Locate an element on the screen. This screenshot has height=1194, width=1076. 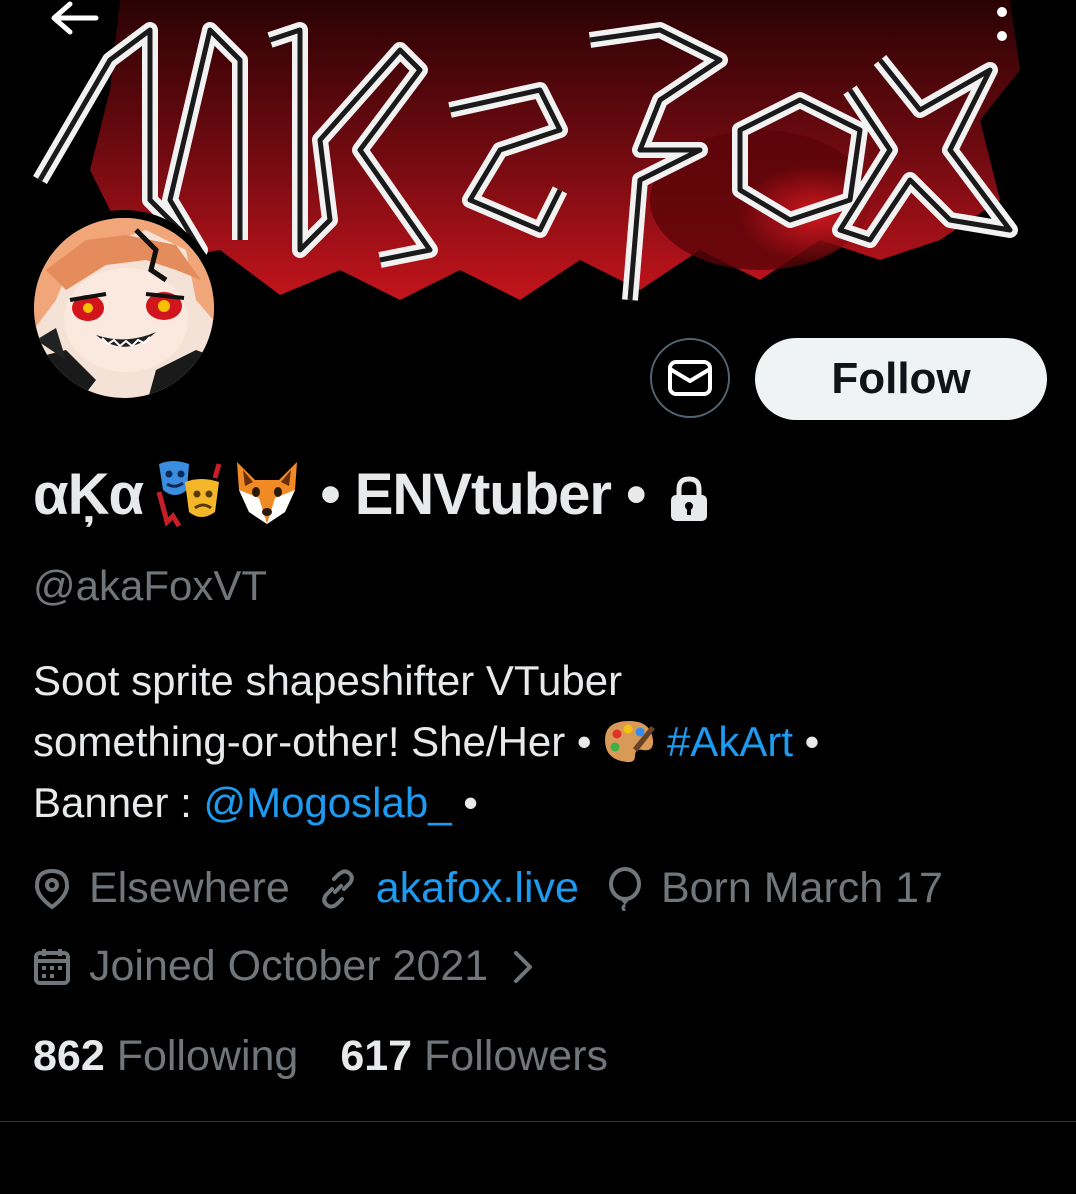
bio-line-2-text: something-or-other! She/Her • is located at coordinates (318, 741).